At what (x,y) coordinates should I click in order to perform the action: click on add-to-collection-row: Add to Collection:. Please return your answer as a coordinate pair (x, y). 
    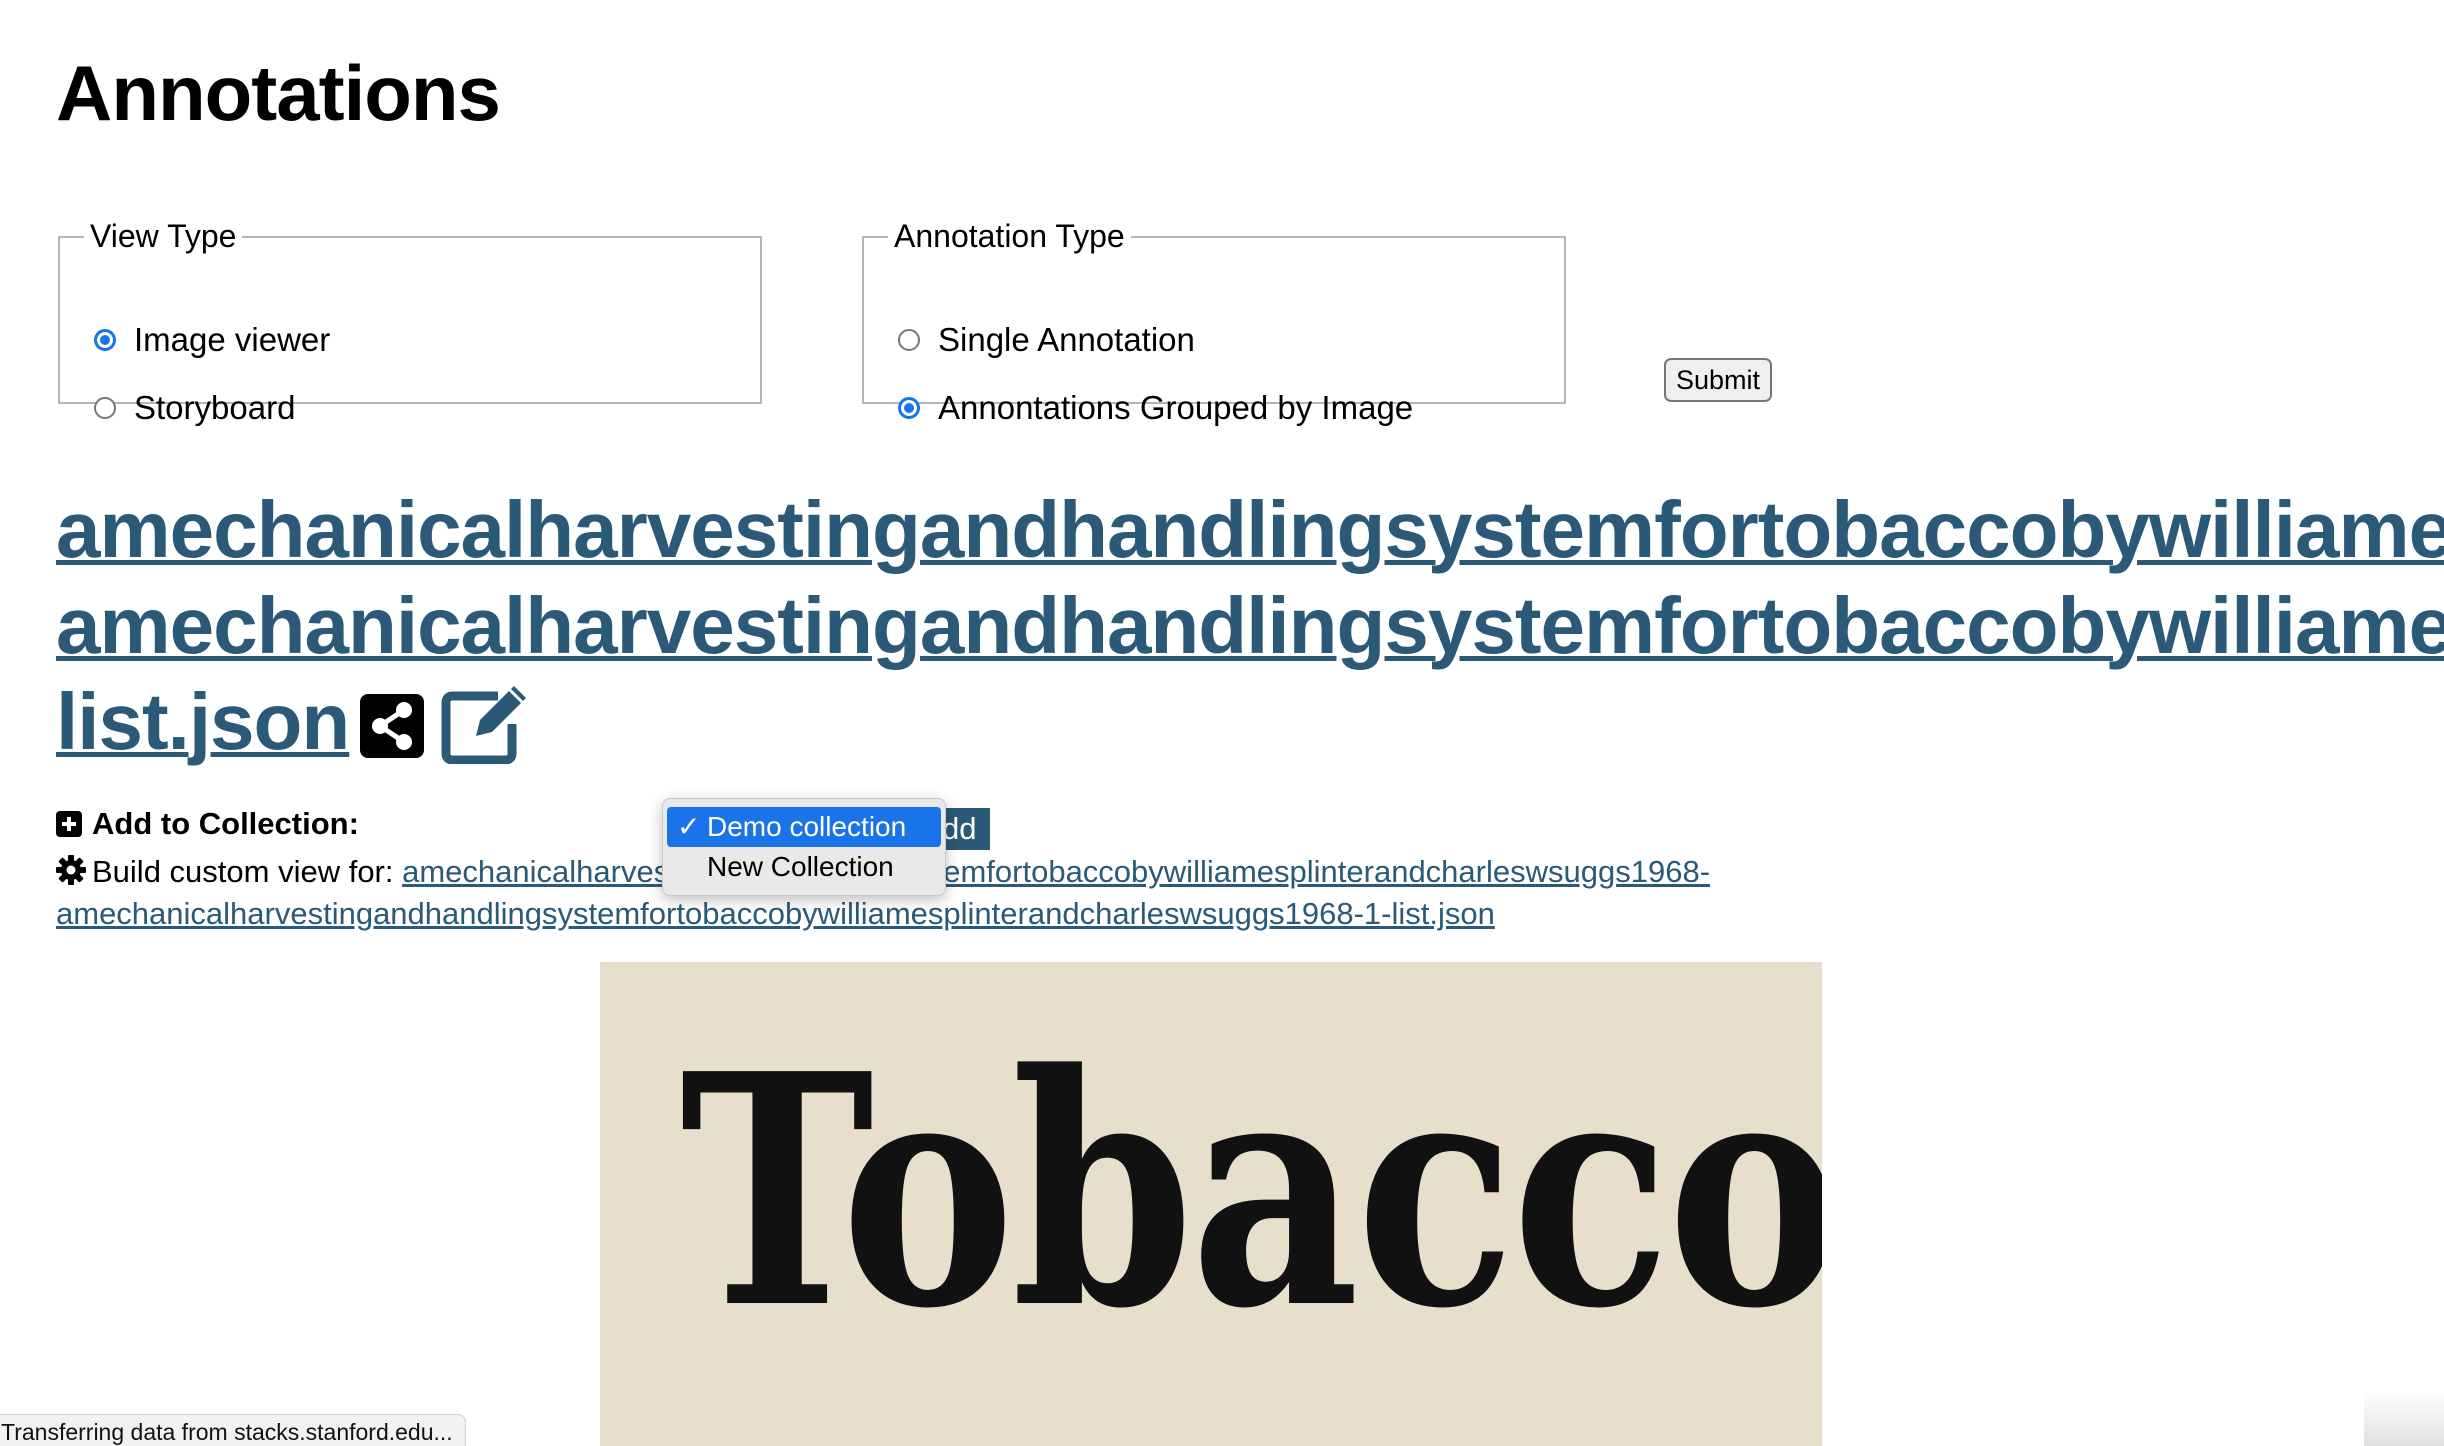
    Looking at the image, I should click on (207, 824).